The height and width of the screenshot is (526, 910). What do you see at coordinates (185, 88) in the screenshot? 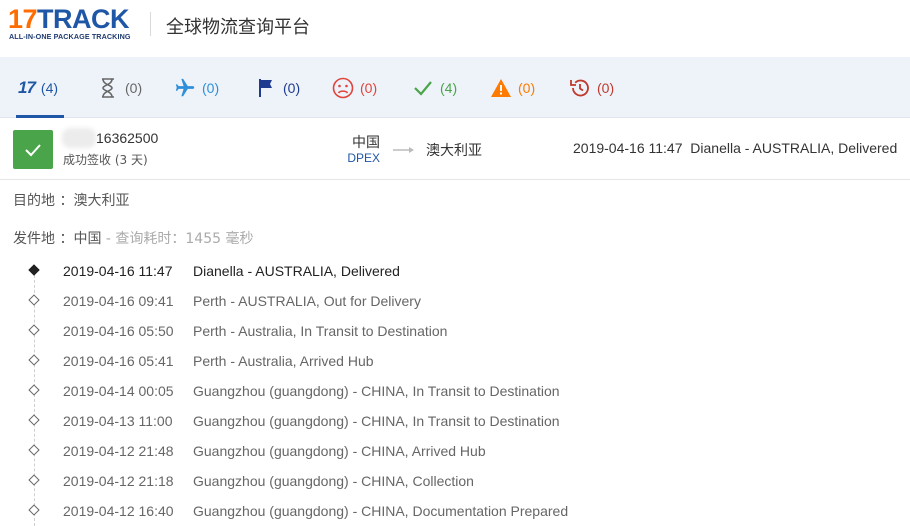
I see `airplane-icon` at bounding box center [185, 88].